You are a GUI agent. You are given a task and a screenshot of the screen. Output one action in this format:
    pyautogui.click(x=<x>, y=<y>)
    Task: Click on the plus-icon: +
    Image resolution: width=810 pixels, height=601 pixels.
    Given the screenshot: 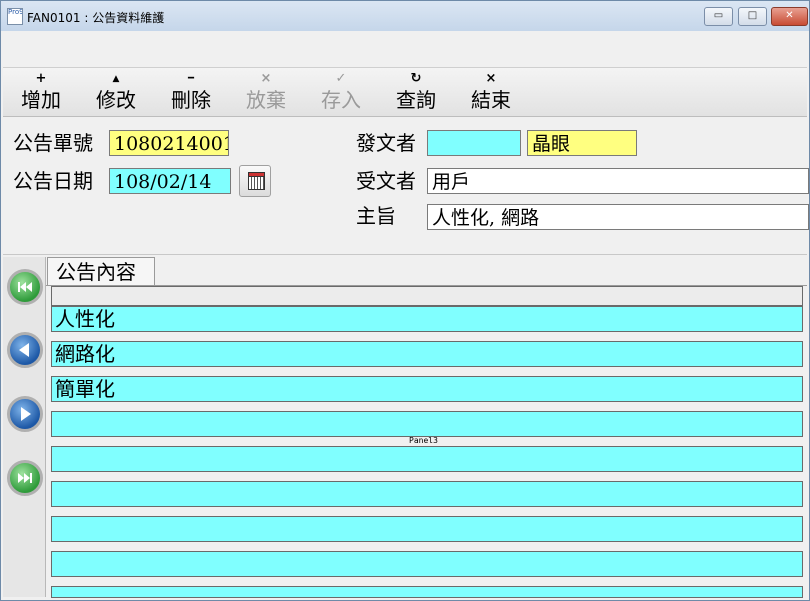 What is the action you would take?
    pyautogui.click(x=41, y=78)
    